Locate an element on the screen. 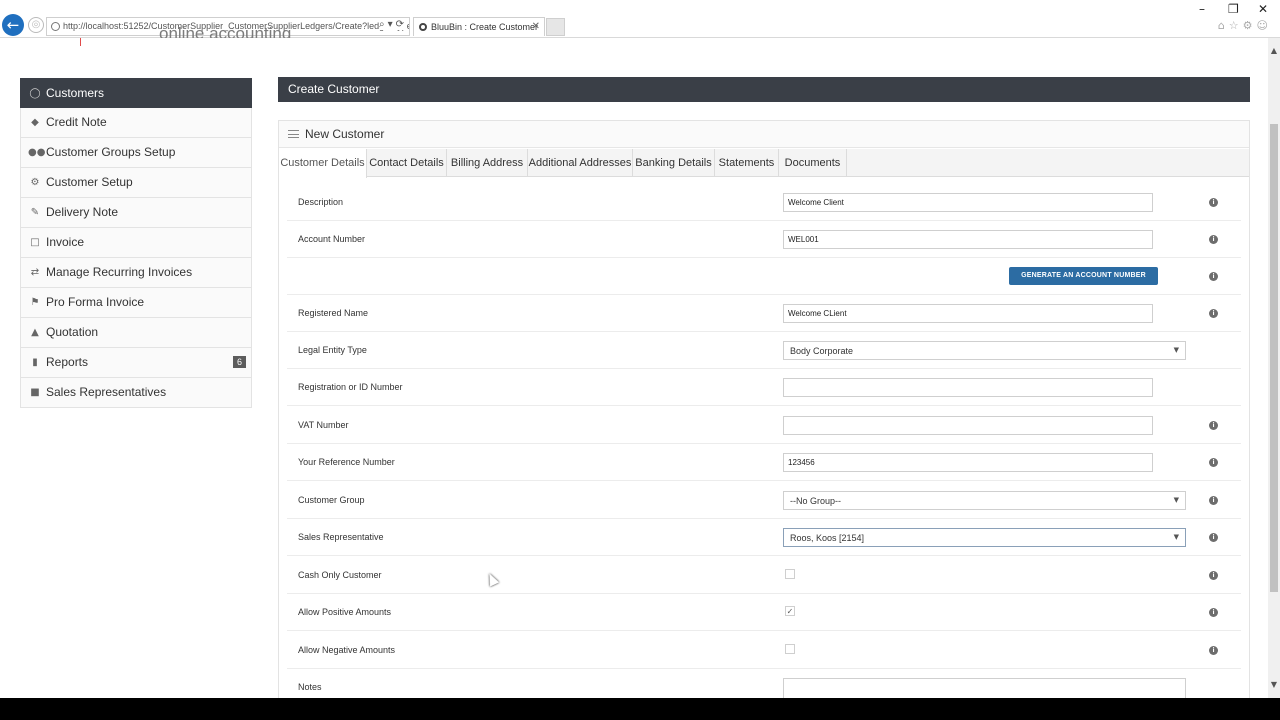 The height and width of the screenshot is (720, 1280). taskbar is located at coordinates (640, 709).